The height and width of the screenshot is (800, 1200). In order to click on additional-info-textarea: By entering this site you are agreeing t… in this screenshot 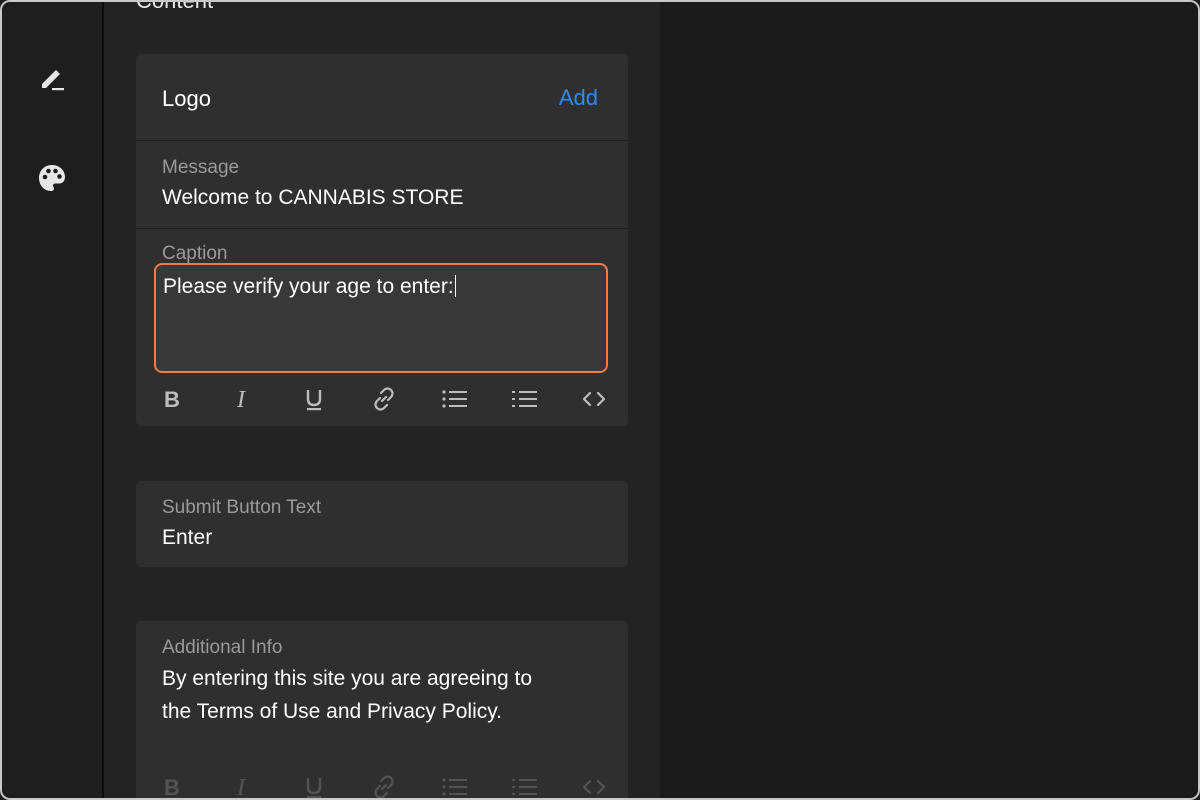, I will do `click(347, 695)`.